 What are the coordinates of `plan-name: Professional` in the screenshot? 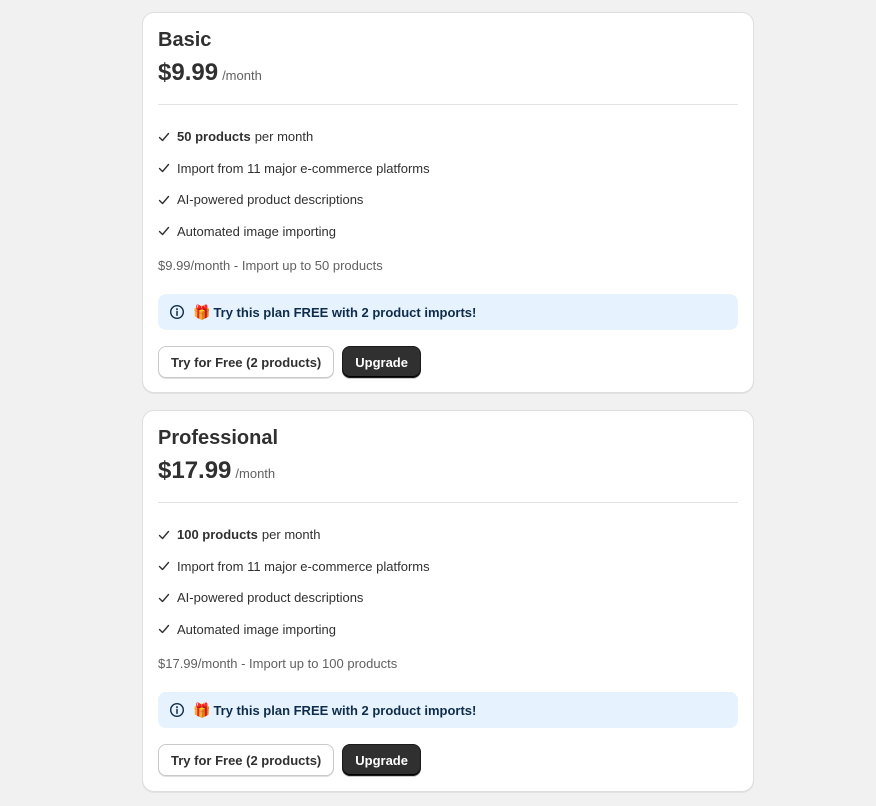 It's located at (218, 438).